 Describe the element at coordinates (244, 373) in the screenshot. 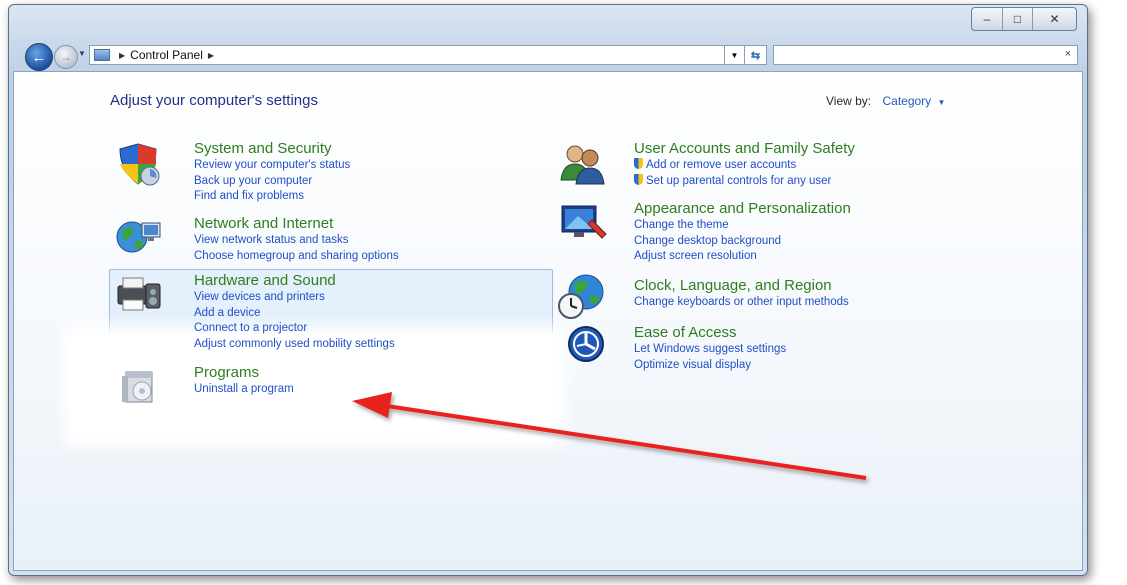

I see `programs-link: Programs` at that location.